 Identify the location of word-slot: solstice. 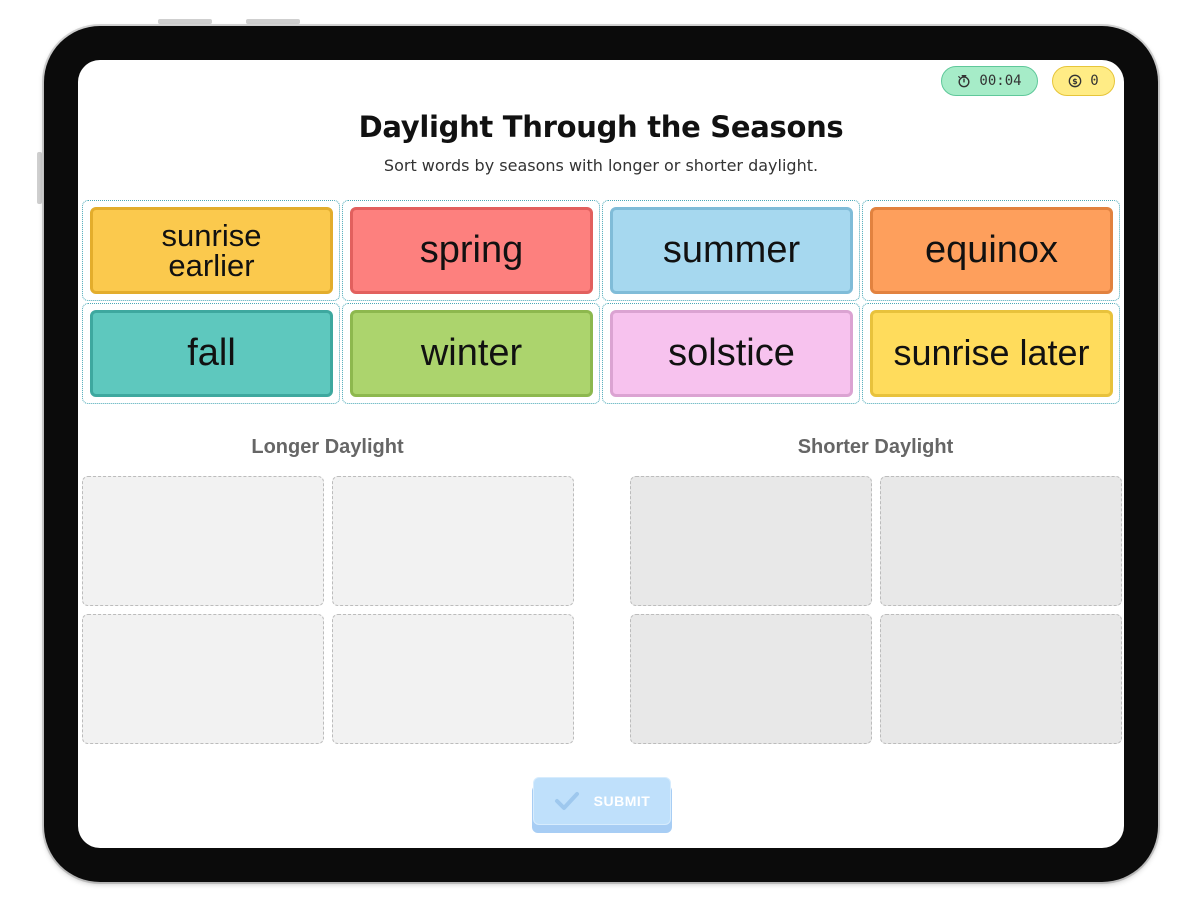
(731, 353).